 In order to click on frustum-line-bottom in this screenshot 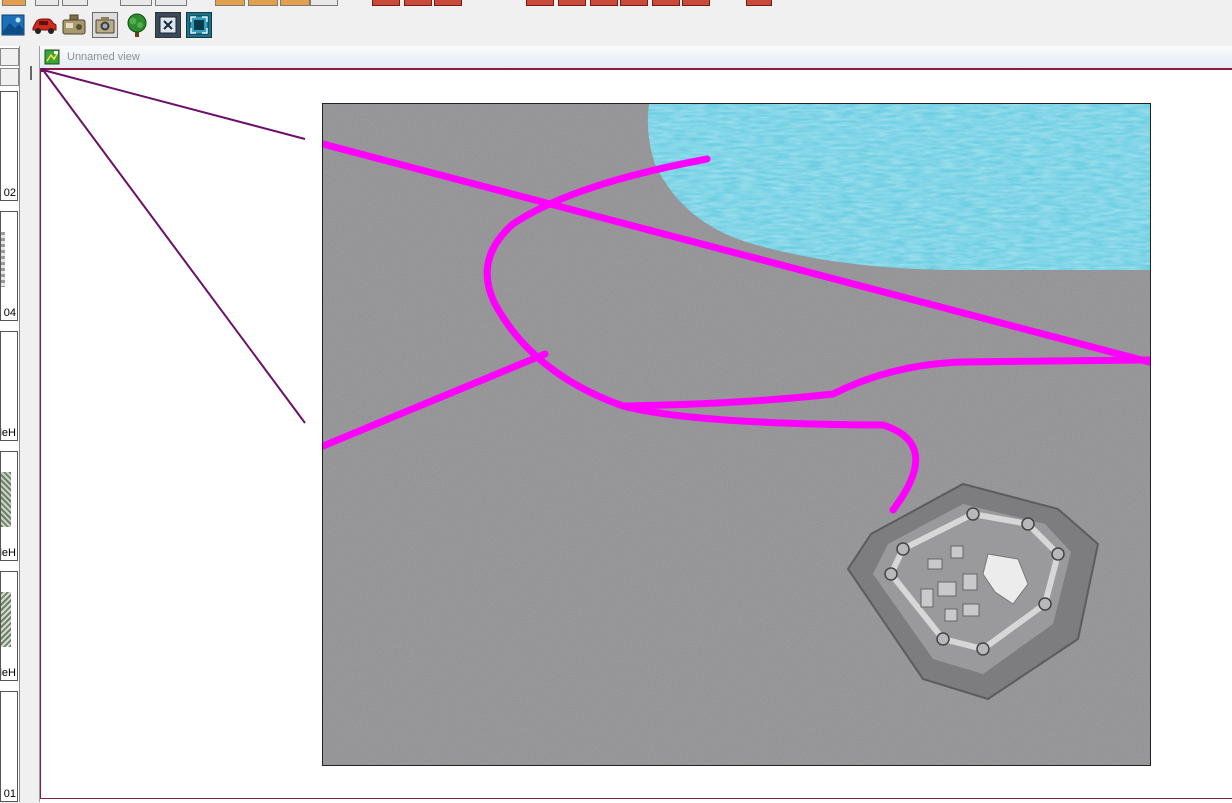, I will do `click(174, 246)`.